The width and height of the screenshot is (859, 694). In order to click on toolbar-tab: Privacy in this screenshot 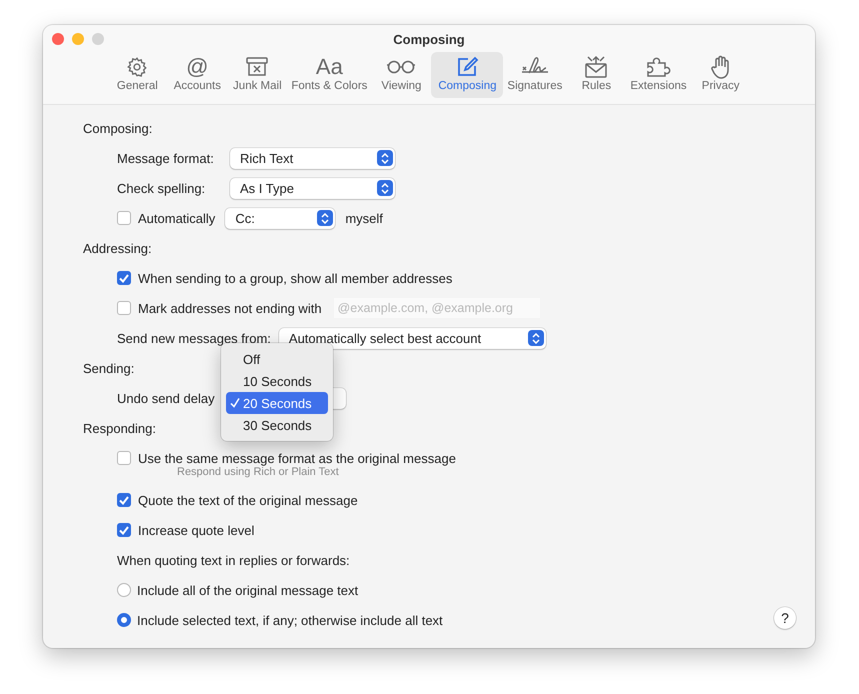, I will do `click(720, 75)`.